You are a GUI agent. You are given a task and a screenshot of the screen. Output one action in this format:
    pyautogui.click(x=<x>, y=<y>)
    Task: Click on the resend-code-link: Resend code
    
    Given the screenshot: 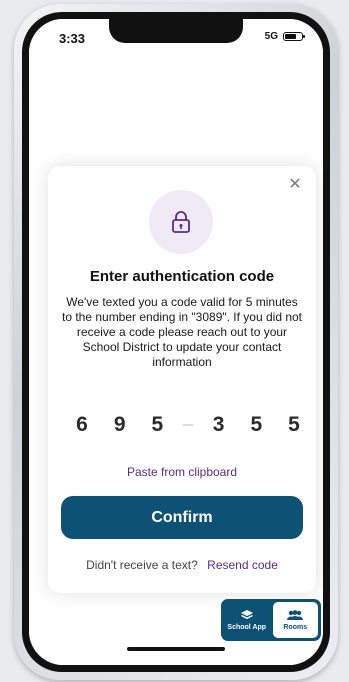 What is the action you would take?
    pyautogui.click(x=242, y=565)
    